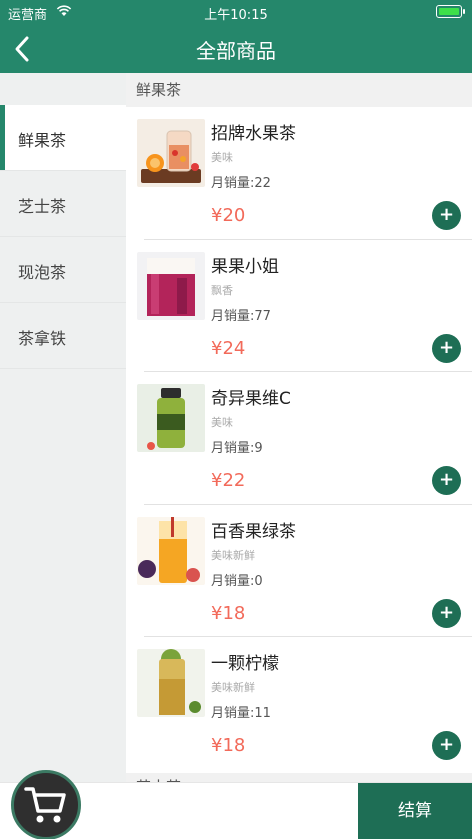 The width and height of the screenshot is (472, 839). Describe the element at coordinates (299, 173) in the screenshot. I see `product-item: 招牌水果茶 美味 月销量:22 ¥20 +` at that location.